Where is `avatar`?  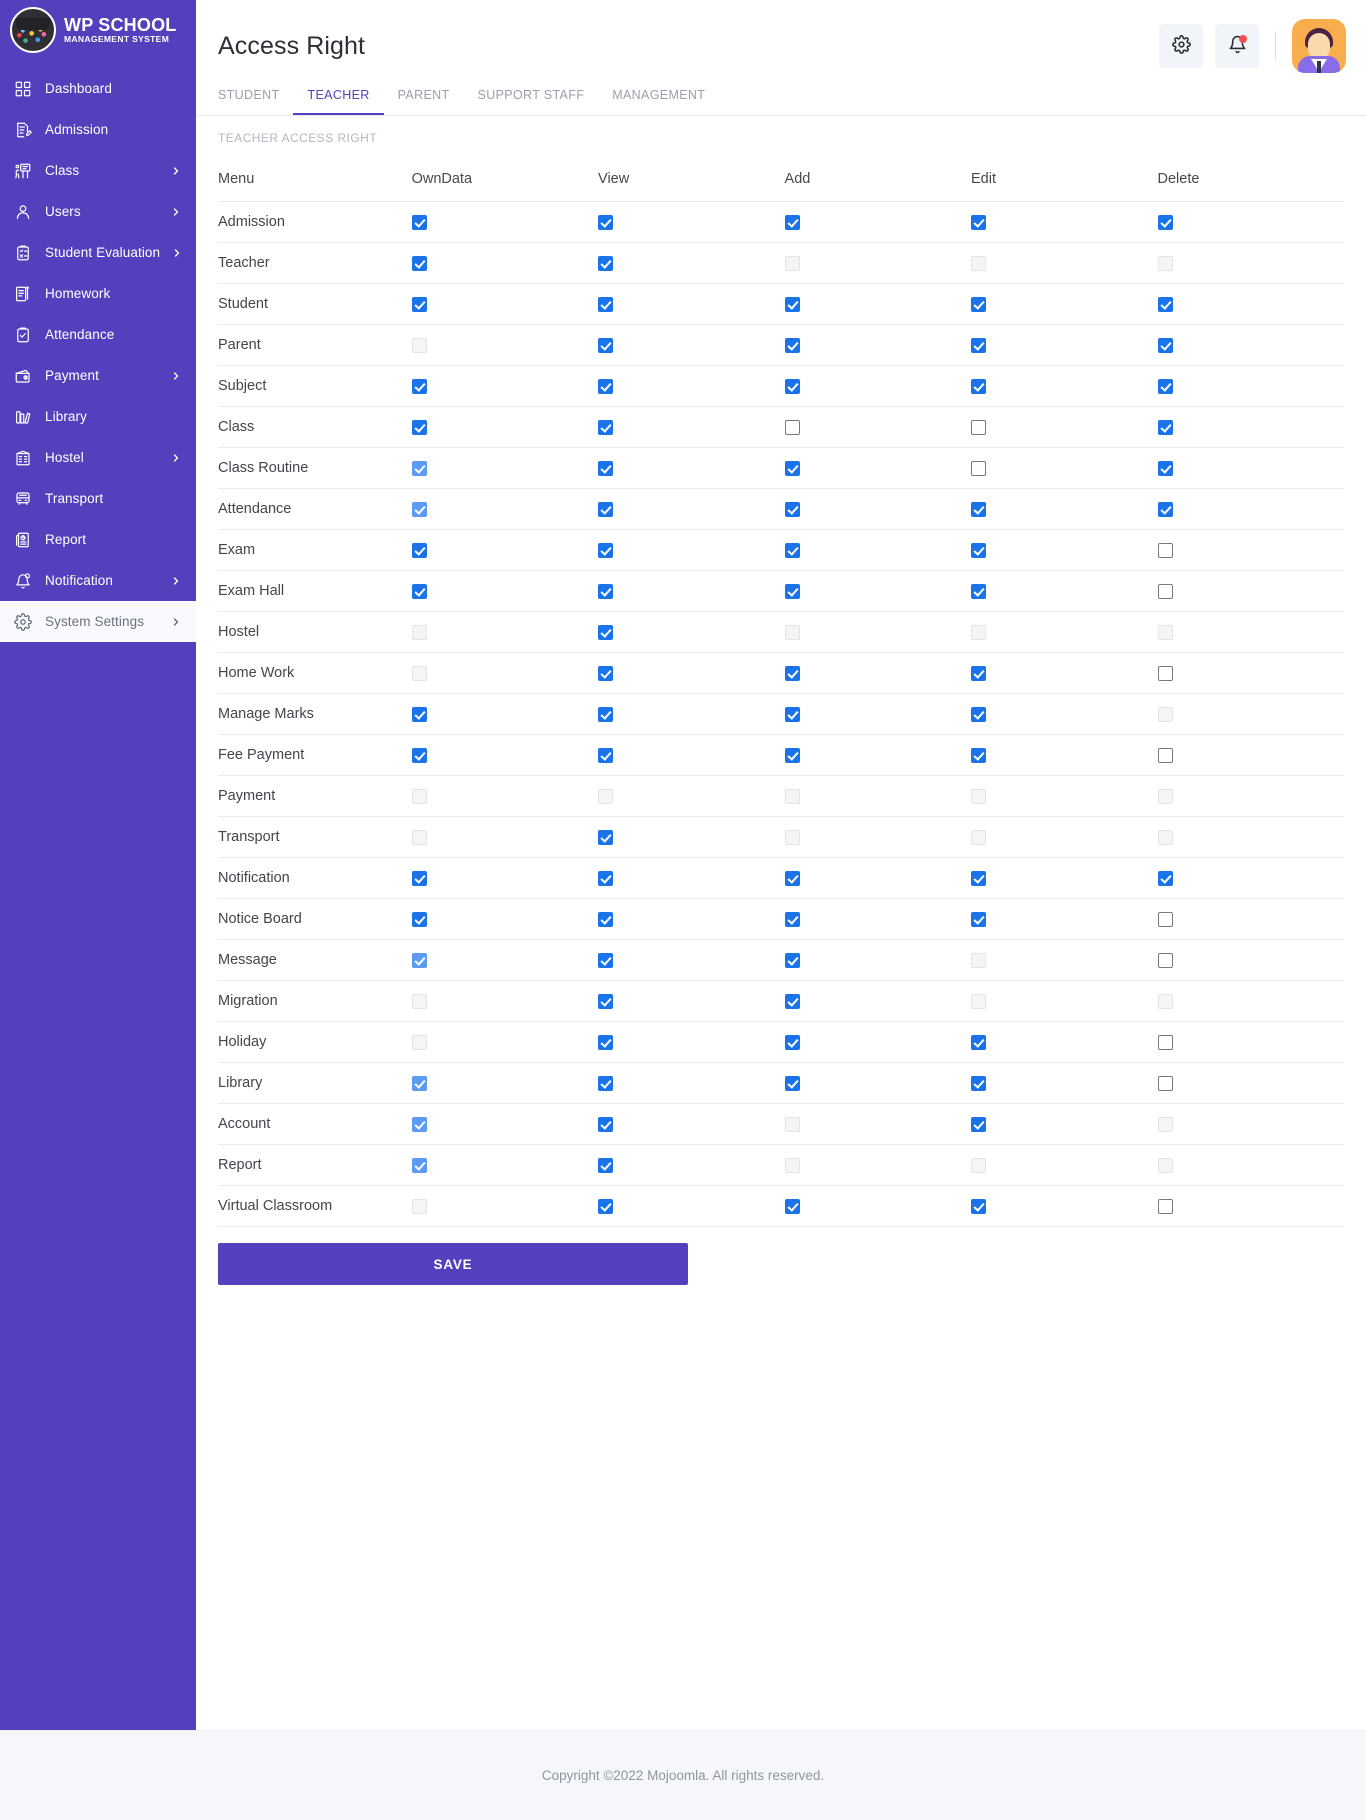 avatar is located at coordinates (1319, 46).